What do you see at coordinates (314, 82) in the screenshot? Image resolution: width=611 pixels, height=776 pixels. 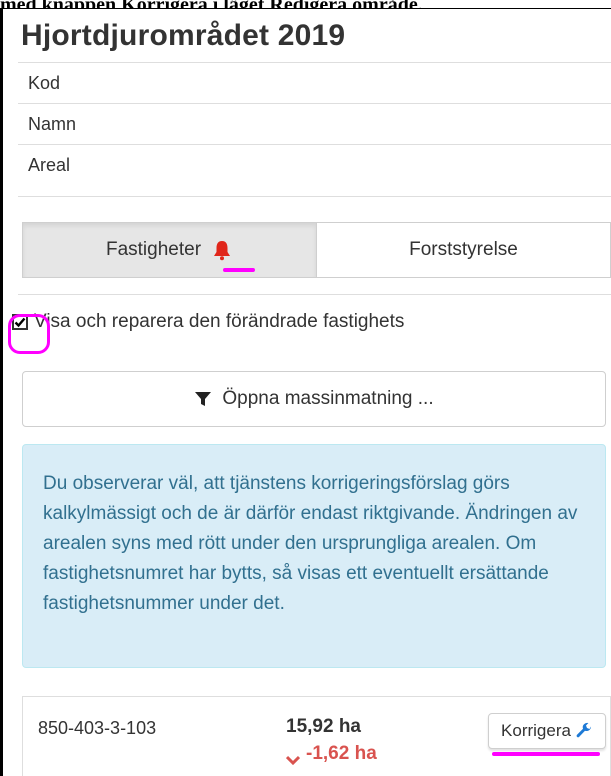 I see `info-row-code: Kod` at bounding box center [314, 82].